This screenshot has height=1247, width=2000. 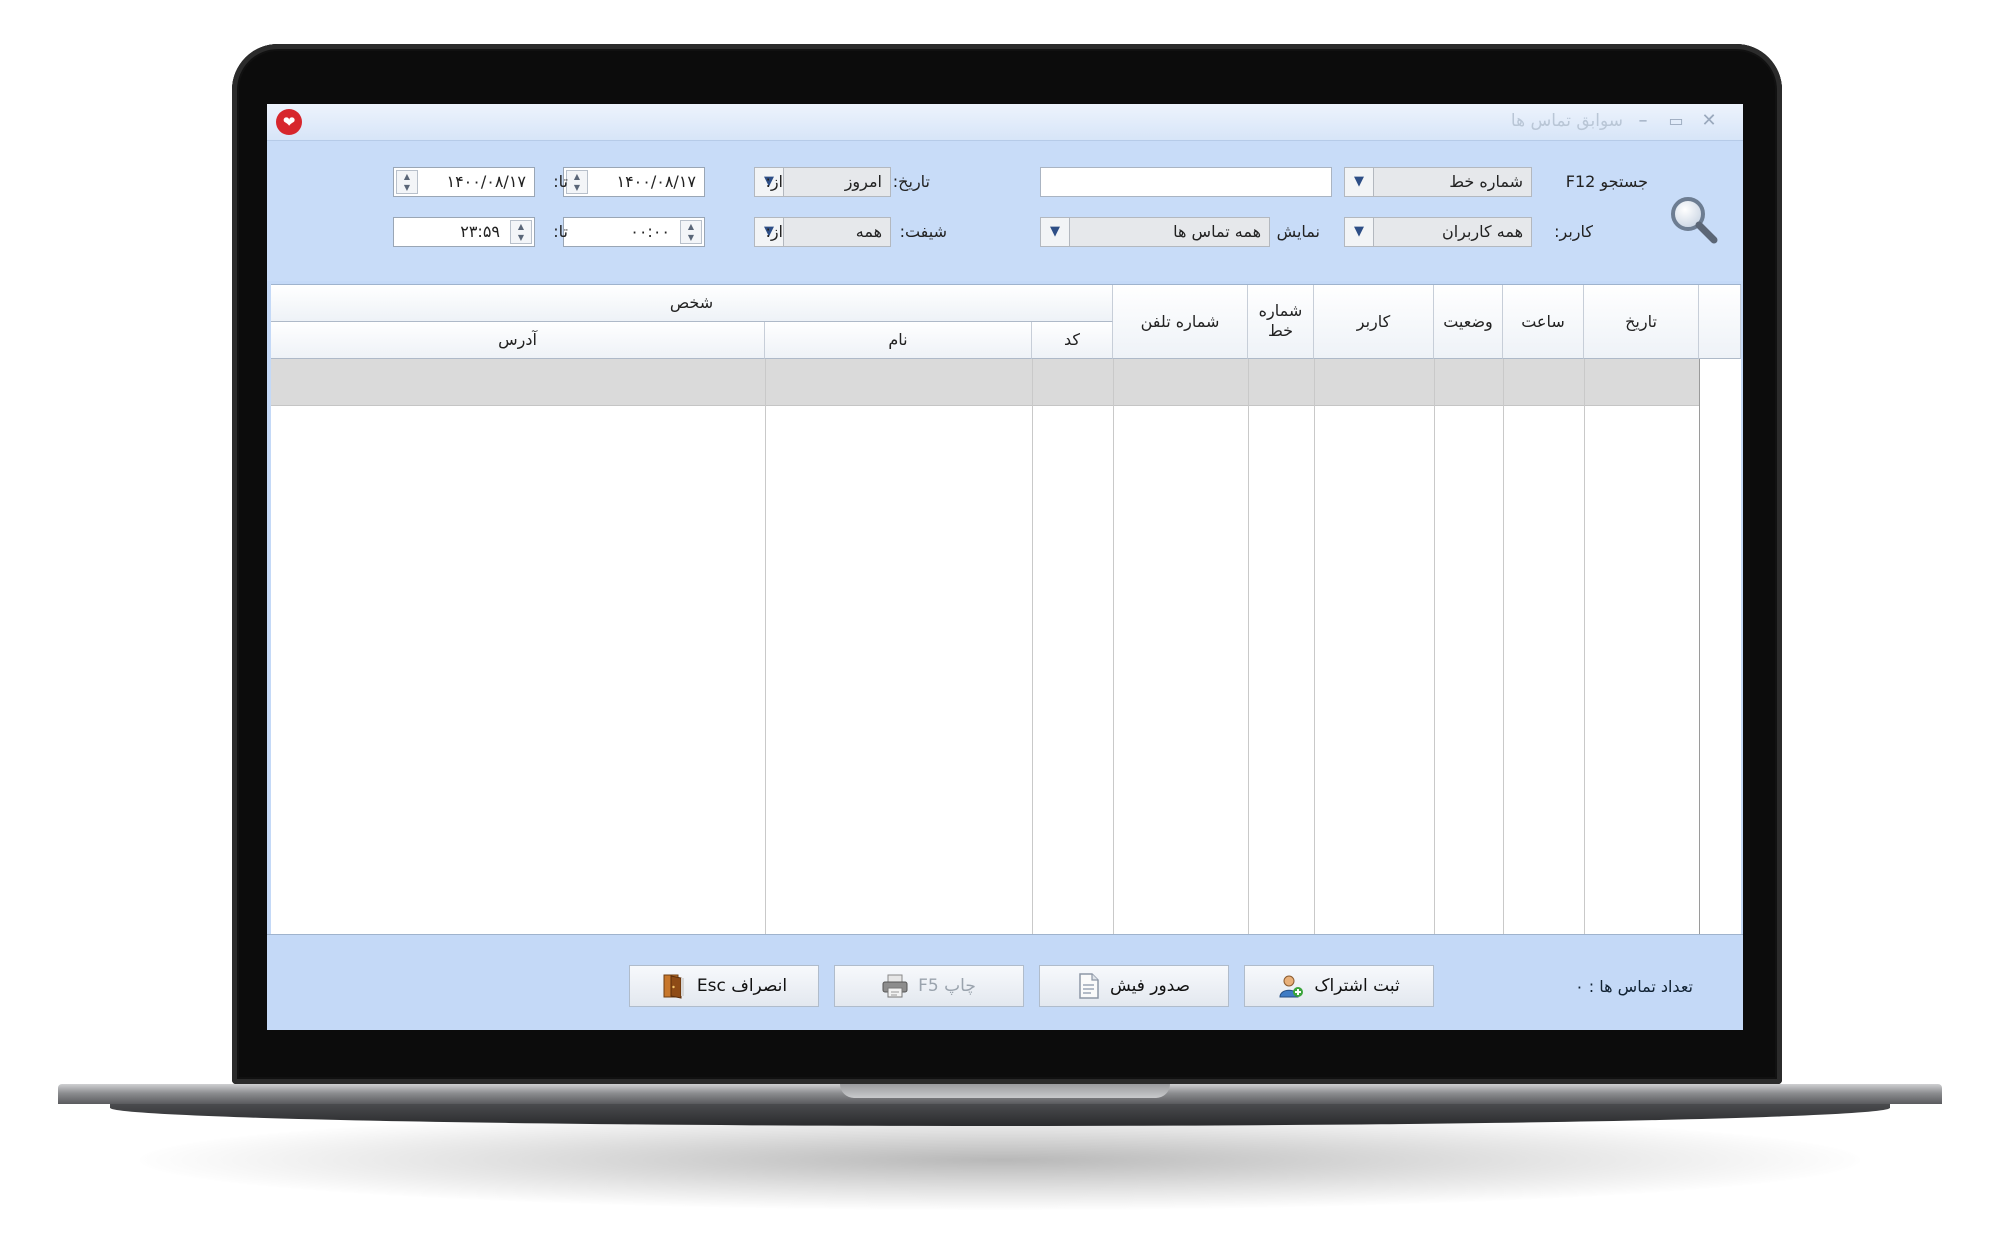 What do you see at coordinates (1641, 322) in the screenshot?
I see `column-header-date: تاریخ` at bounding box center [1641, 322].